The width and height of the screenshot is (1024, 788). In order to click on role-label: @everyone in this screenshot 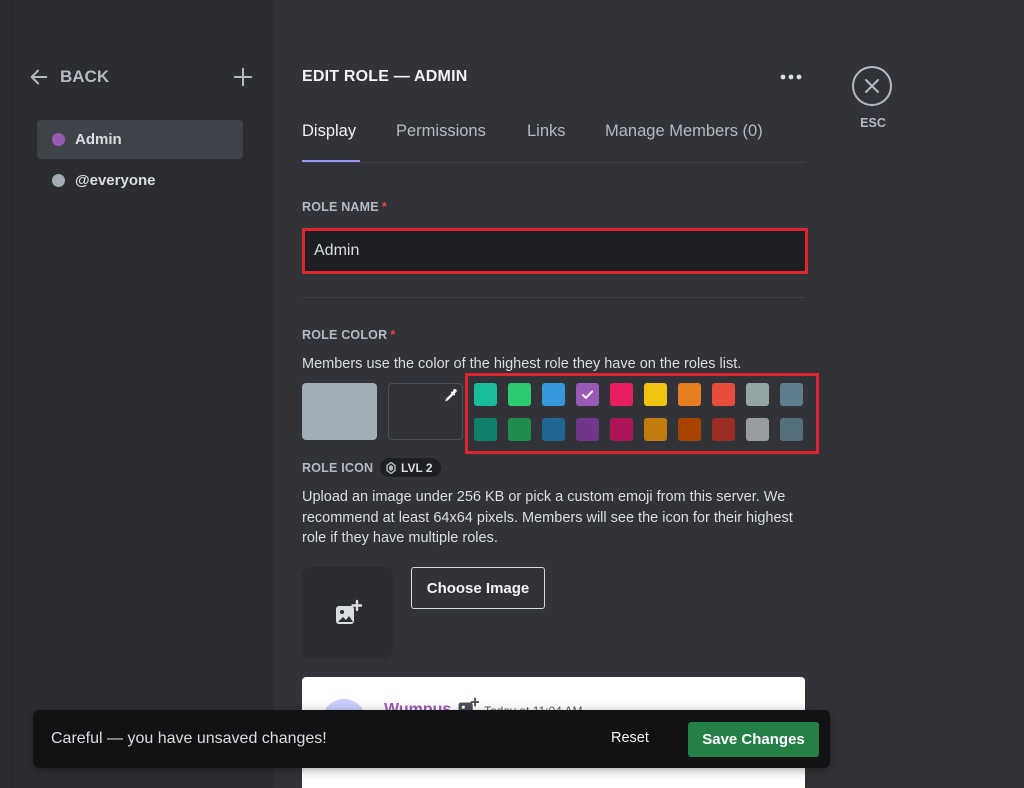, I will do `click(115, 180)`.